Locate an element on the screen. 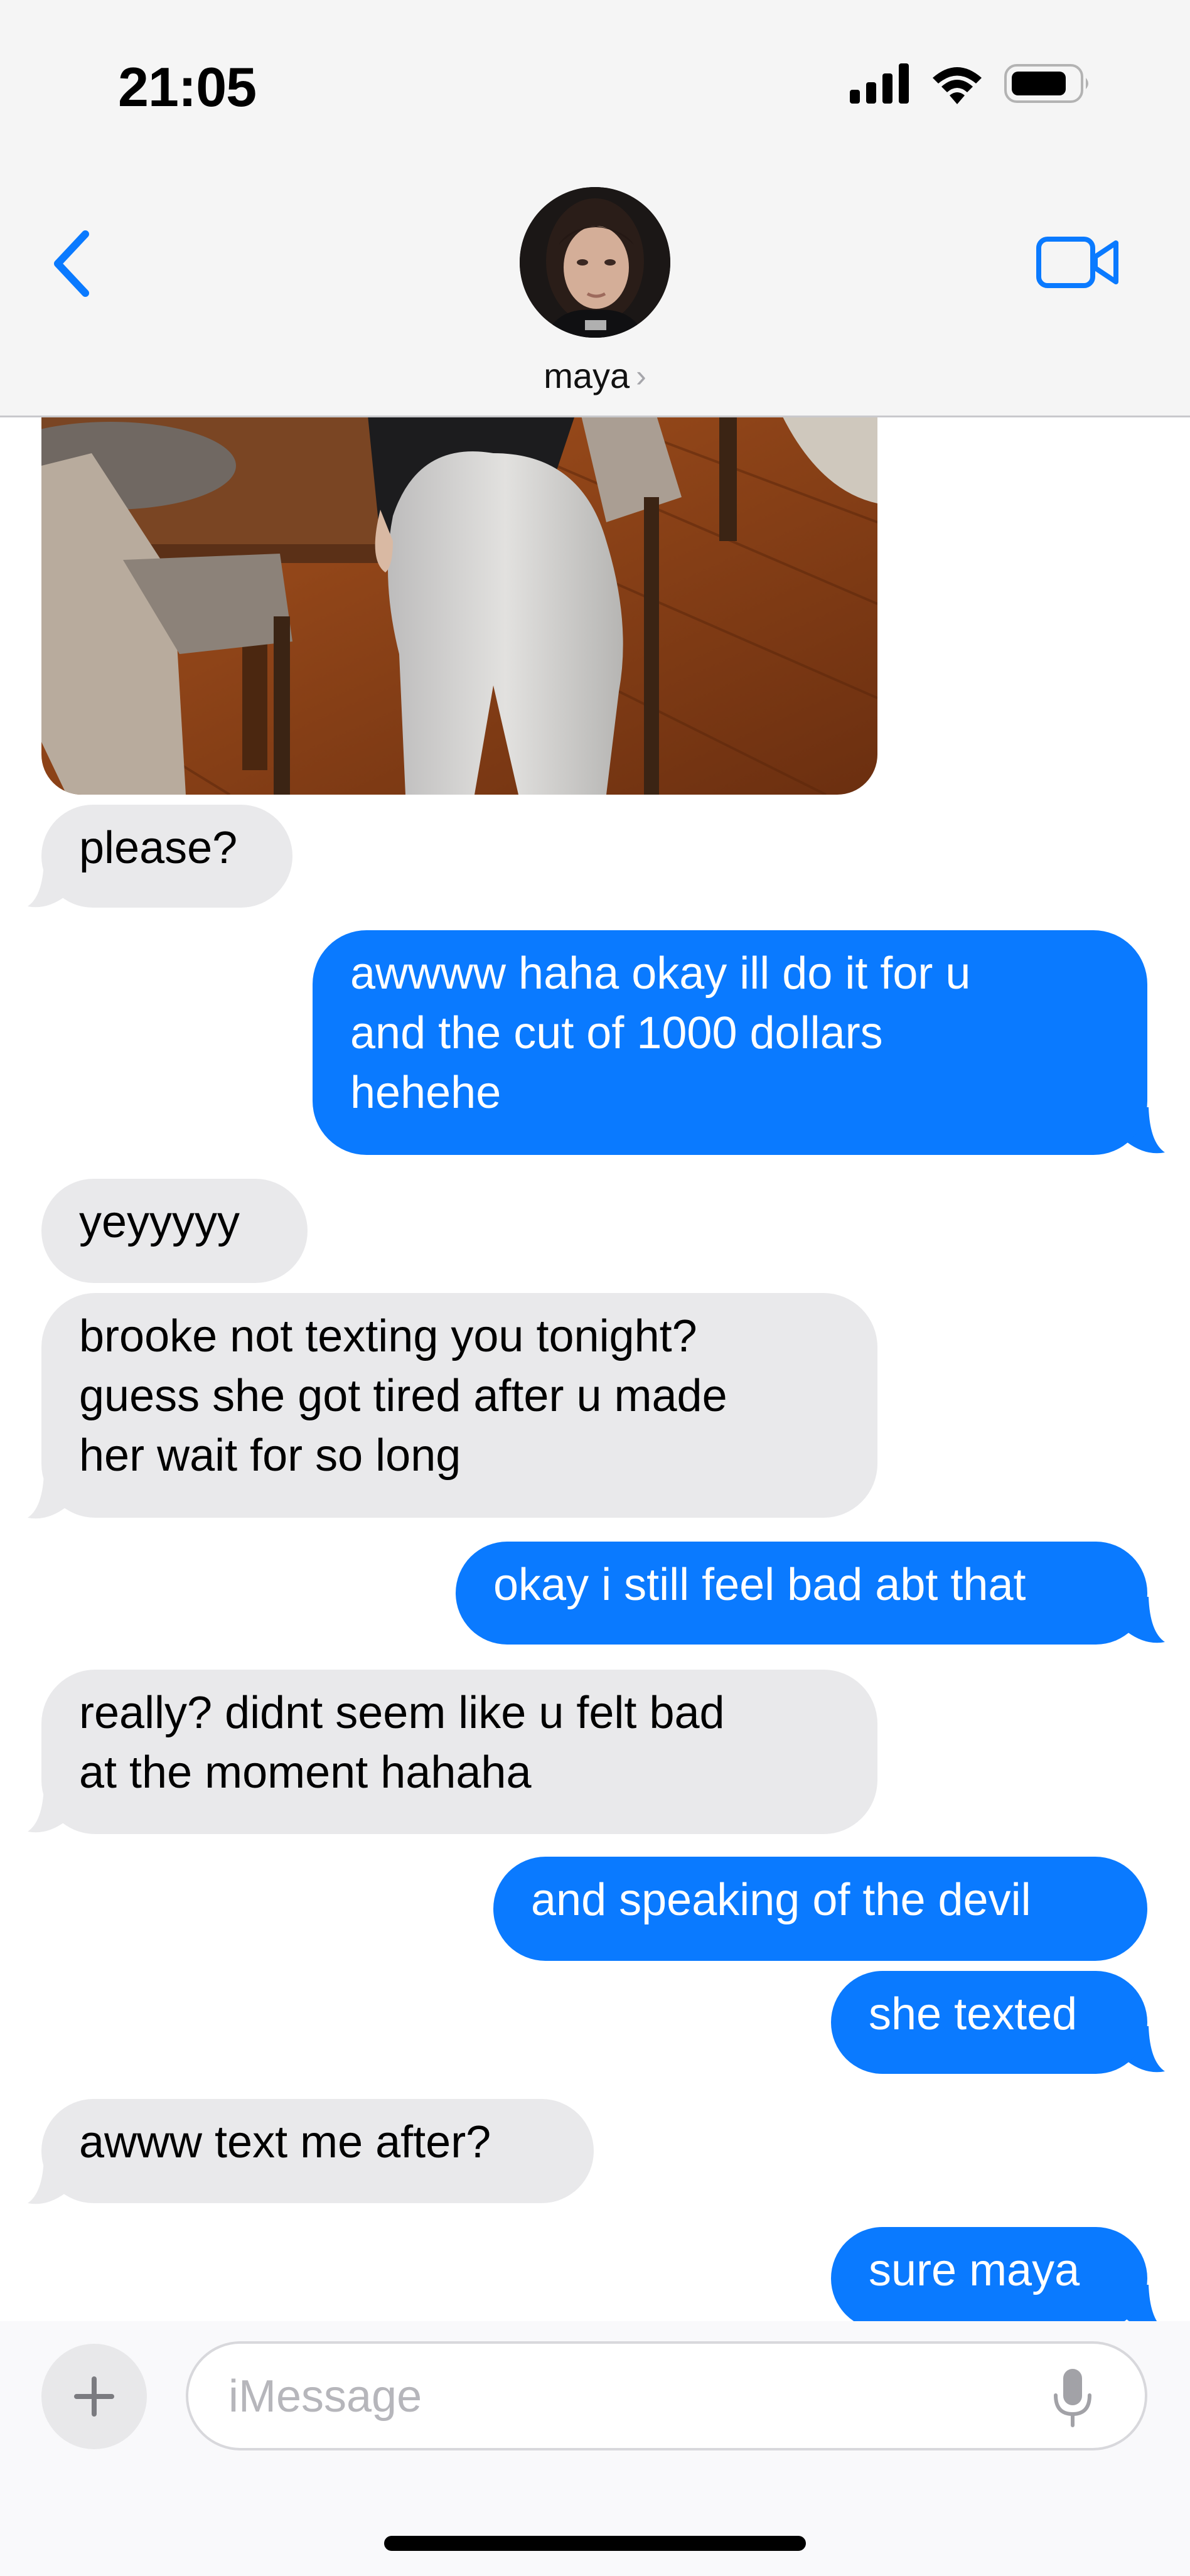 Image resolution: width=1190 pixels, height=2576 pixels. contact-avatar is located at coordinates (595, 262).